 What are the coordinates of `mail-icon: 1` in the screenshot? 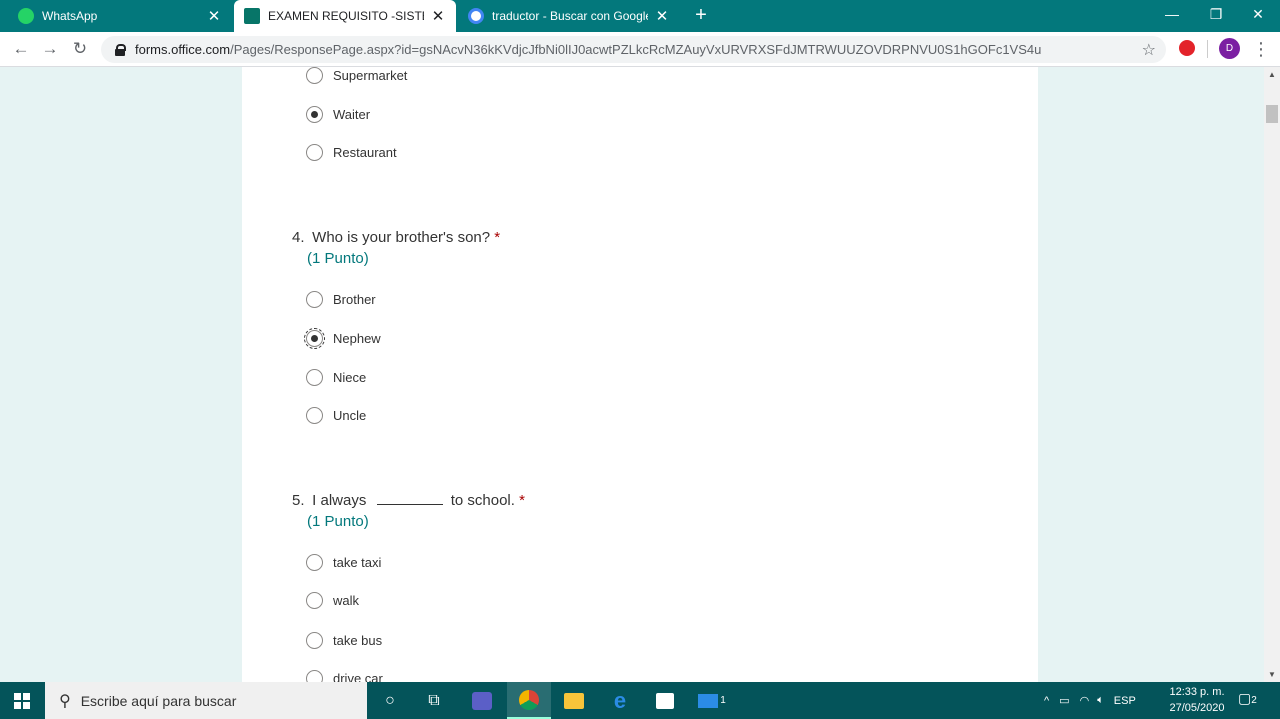 It's located at (712, 700).